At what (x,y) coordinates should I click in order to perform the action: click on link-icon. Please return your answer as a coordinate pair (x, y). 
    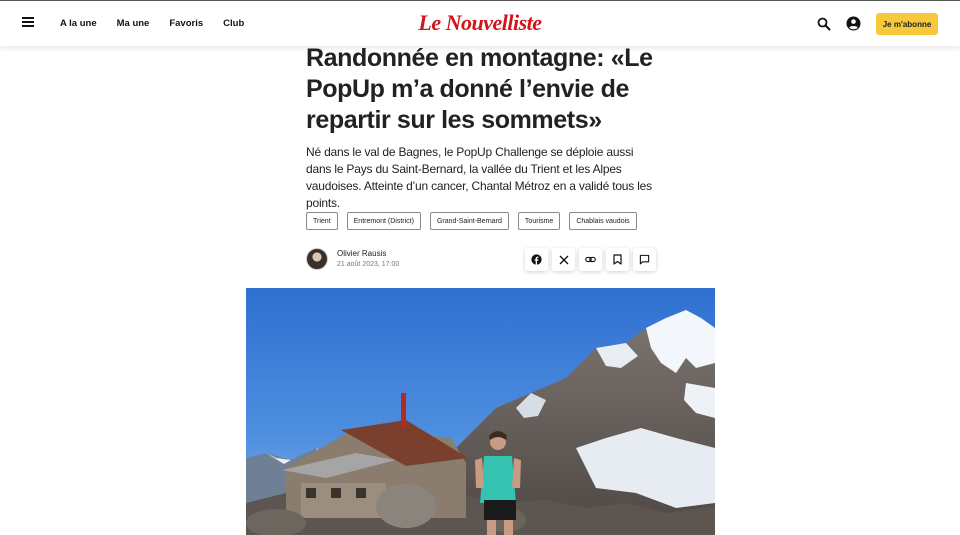
    Looking at the image, I should click on (590, 259).